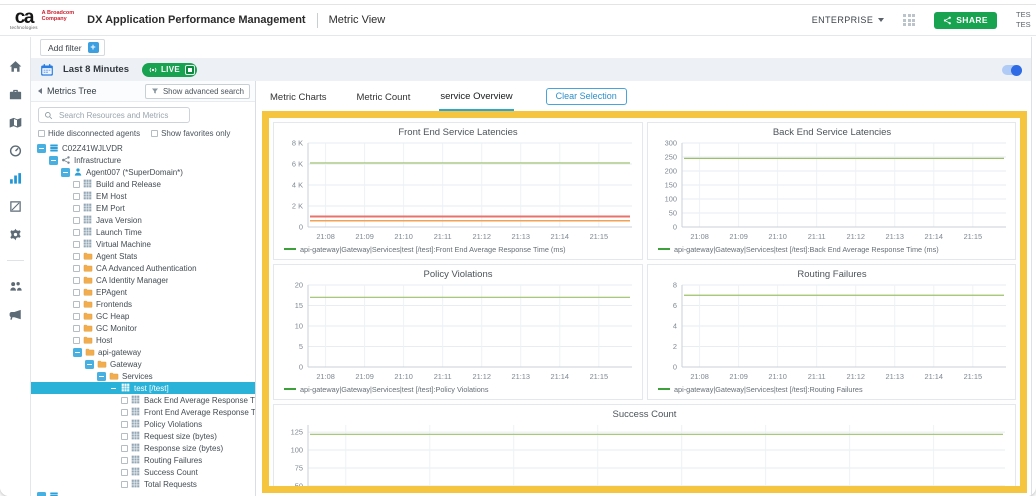 This screenshot has height=496, width=1036. Describe the element at coordinates (298, 96) in the screenshot. I see `tab-metric-charts: Metric Charts` at that location.